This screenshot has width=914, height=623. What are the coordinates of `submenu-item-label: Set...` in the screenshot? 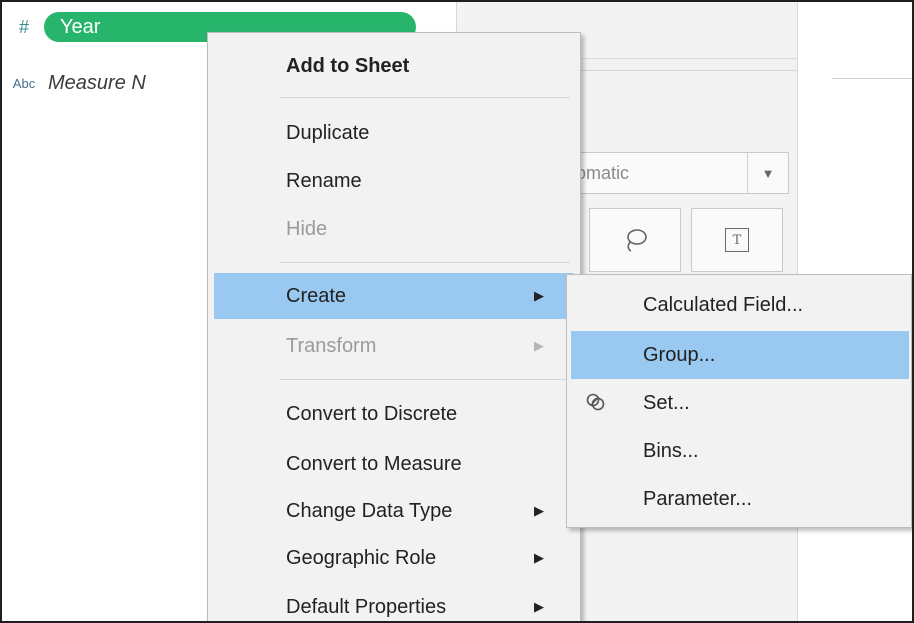 It's located at (666, 402).